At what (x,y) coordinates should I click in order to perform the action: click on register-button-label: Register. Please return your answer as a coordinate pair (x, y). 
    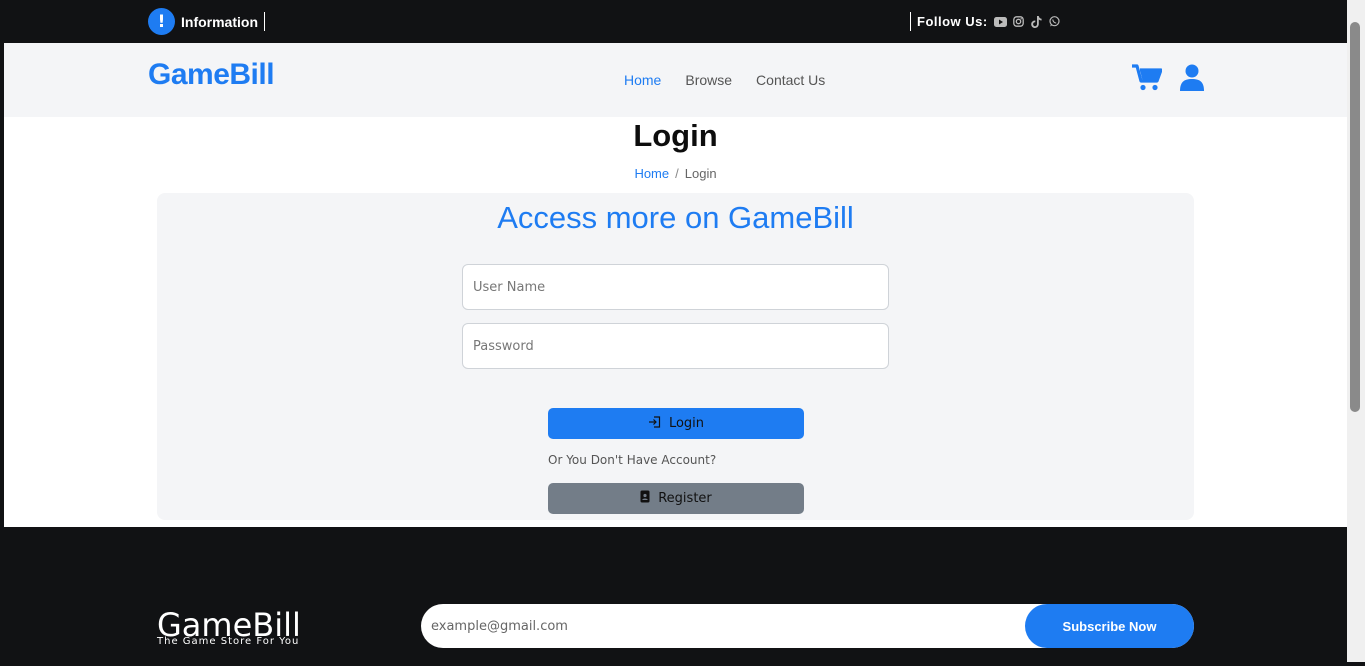
    Looking at the image, I should click on (685, 498).